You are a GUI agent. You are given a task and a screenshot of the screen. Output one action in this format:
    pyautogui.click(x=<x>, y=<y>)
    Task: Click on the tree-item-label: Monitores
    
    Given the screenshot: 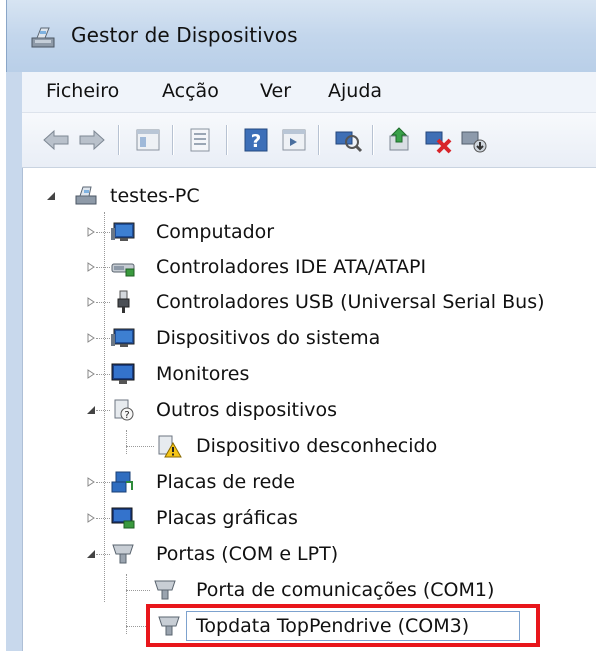 What is the action you would take?
    pyautogui.click(x=203, y=374)
    